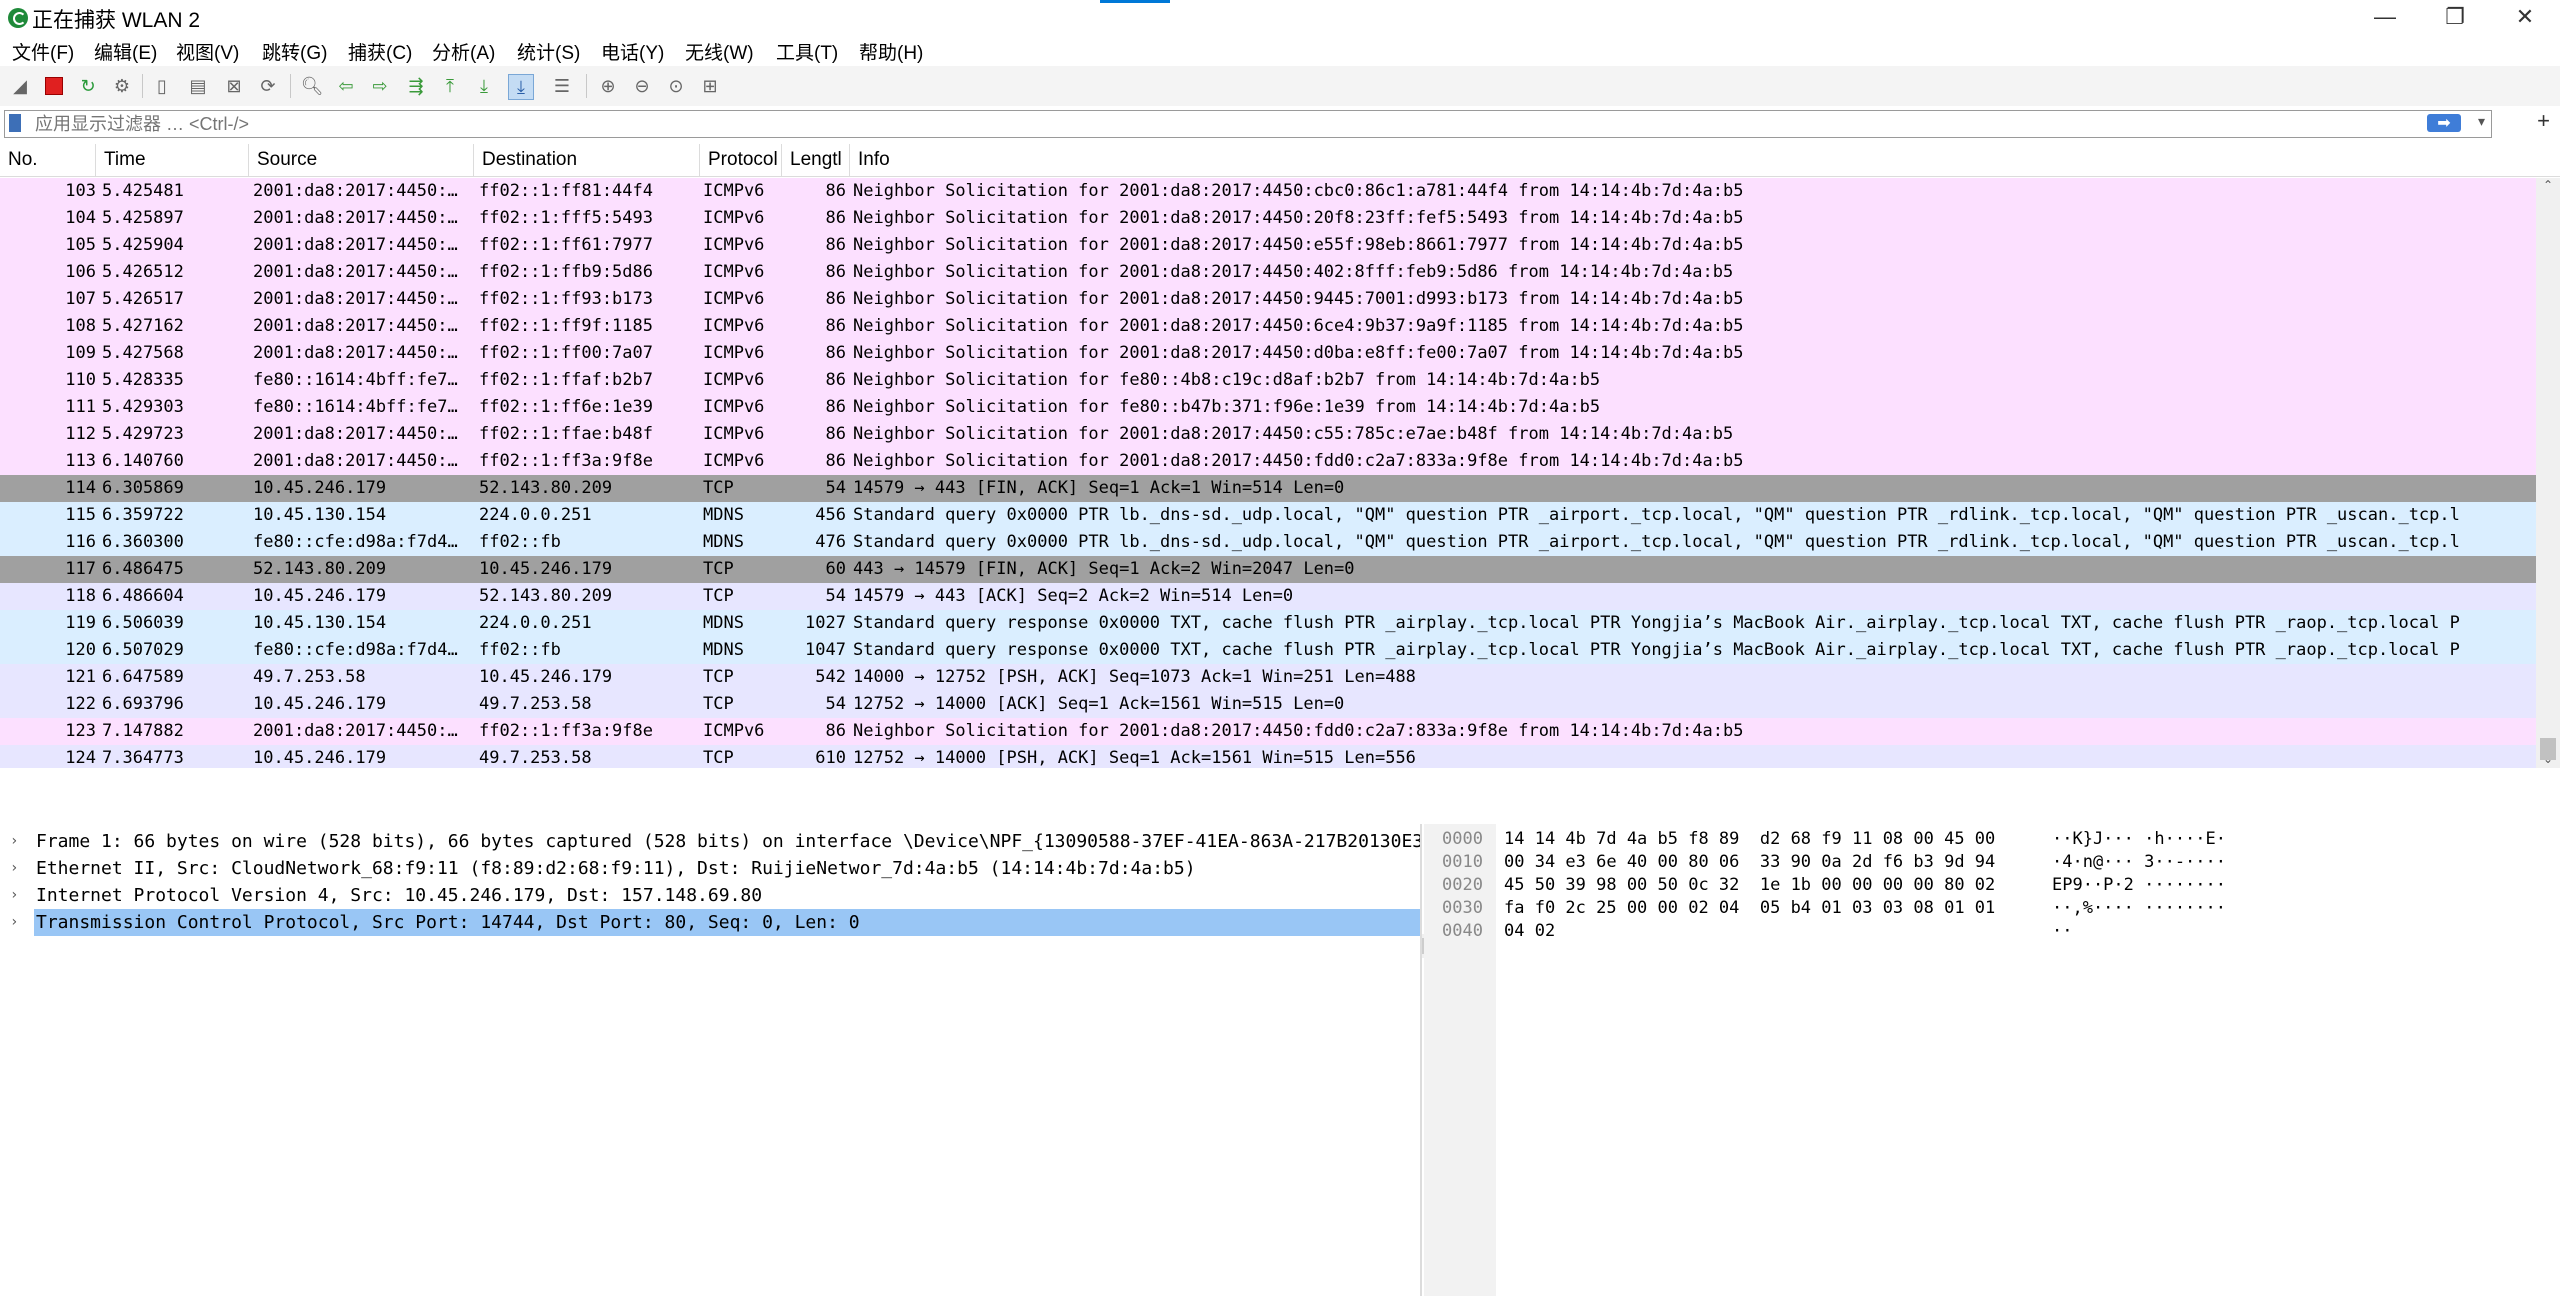 This screenshot has height=1296, width=2560. What do you see at coordinates (2525, 17) in the screenshot?
I see `close-button: ✕` at bounding box center [2525, 17].